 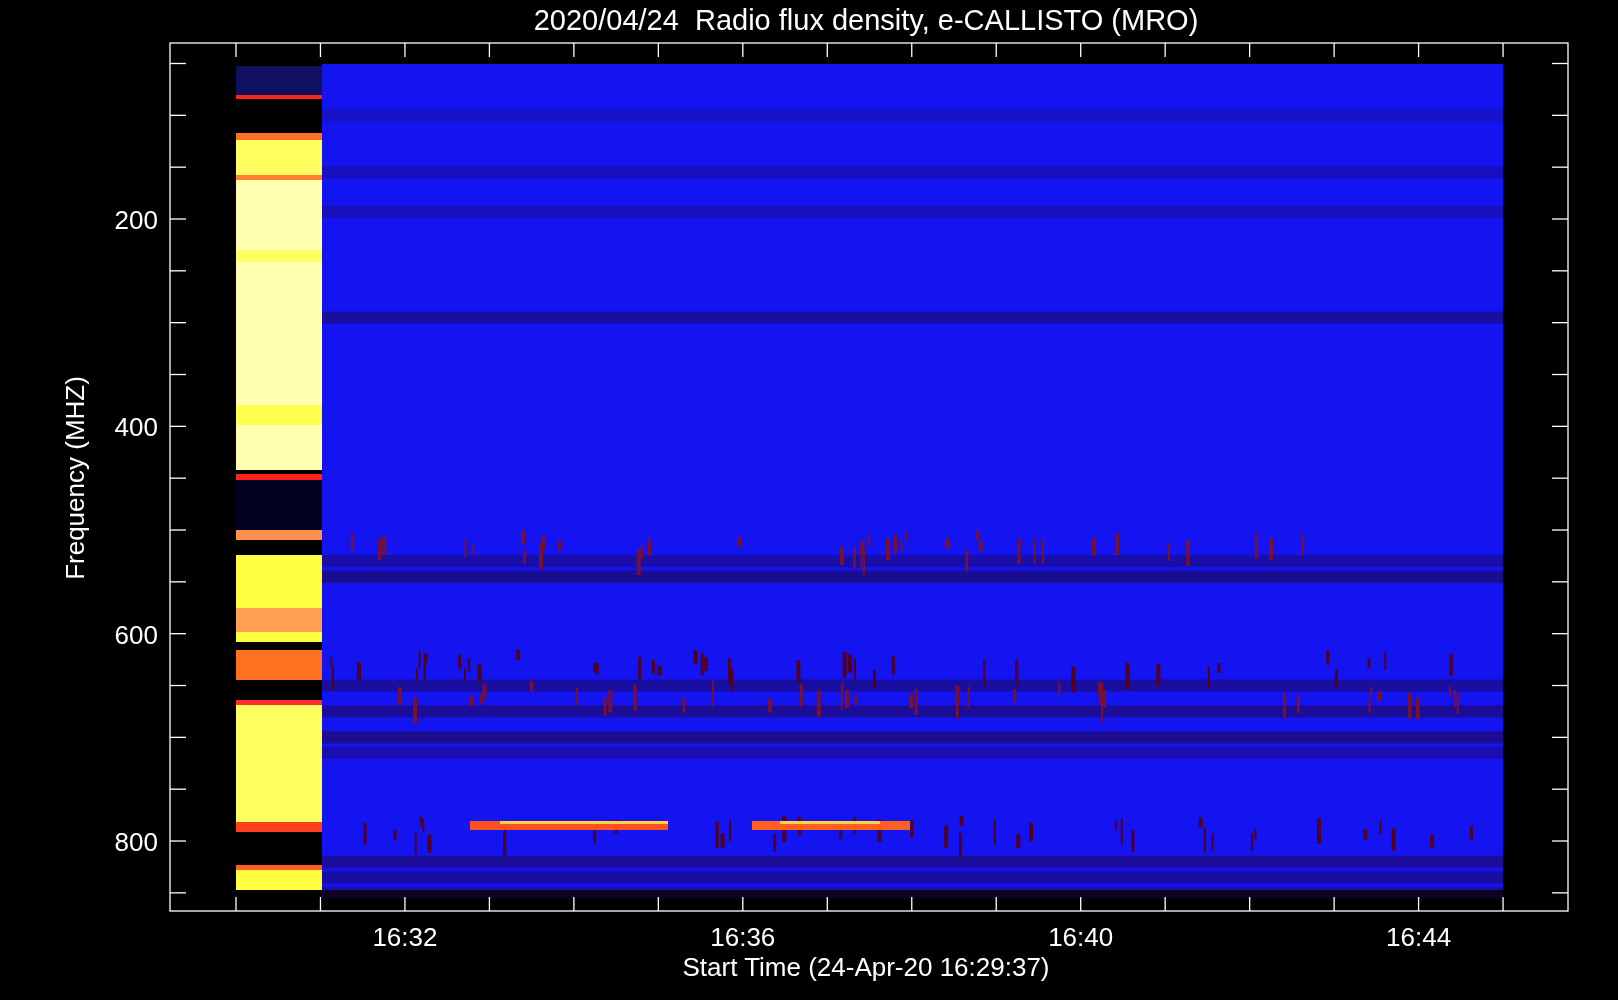 I want to click on y-tick-label: 200, so click(x=136, y=220).